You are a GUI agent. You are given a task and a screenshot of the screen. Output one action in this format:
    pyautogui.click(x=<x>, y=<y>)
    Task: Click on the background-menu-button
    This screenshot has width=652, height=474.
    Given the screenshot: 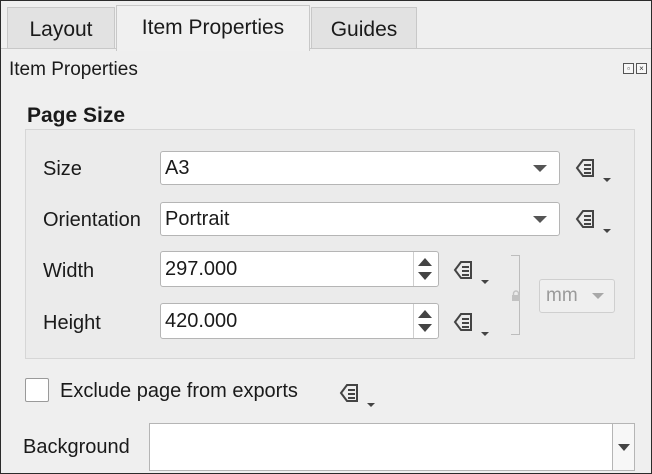 What is the action you would take?
    pyautogui.click(x=623, y=447)
    